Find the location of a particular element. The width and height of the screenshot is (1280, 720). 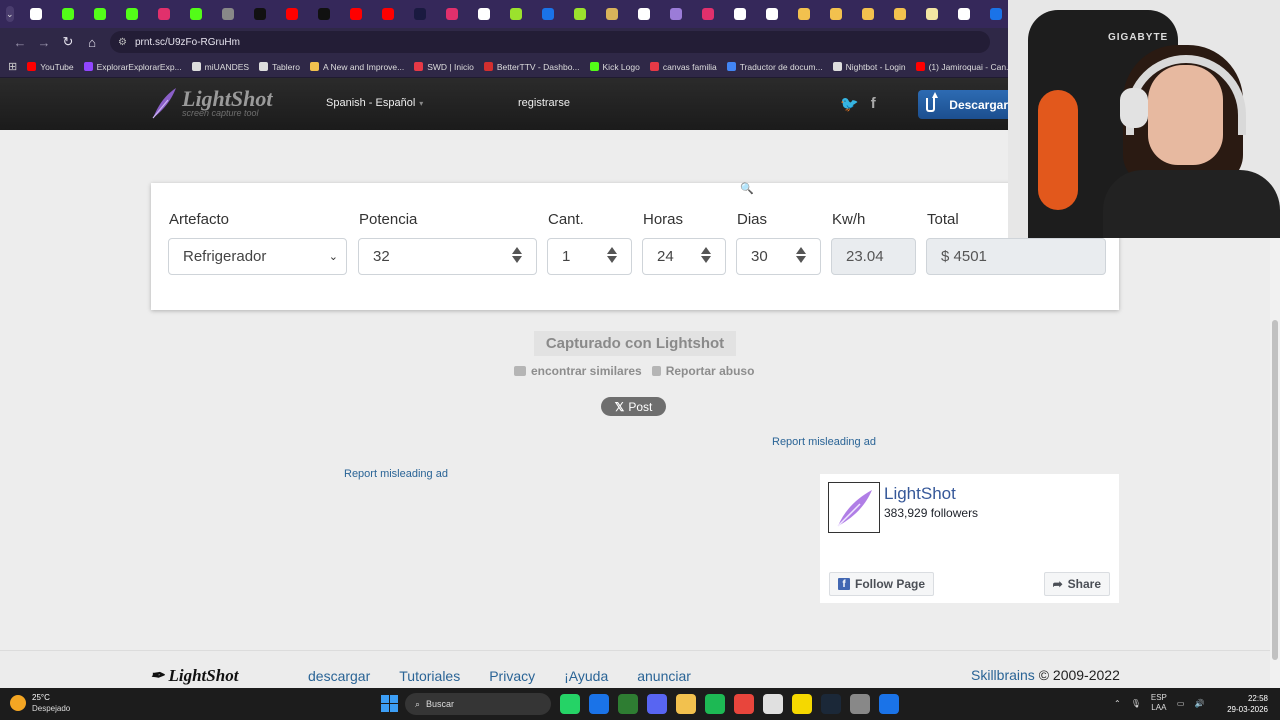

bookmark-item: SWD | Inicio is located at coordinates (444, 67).